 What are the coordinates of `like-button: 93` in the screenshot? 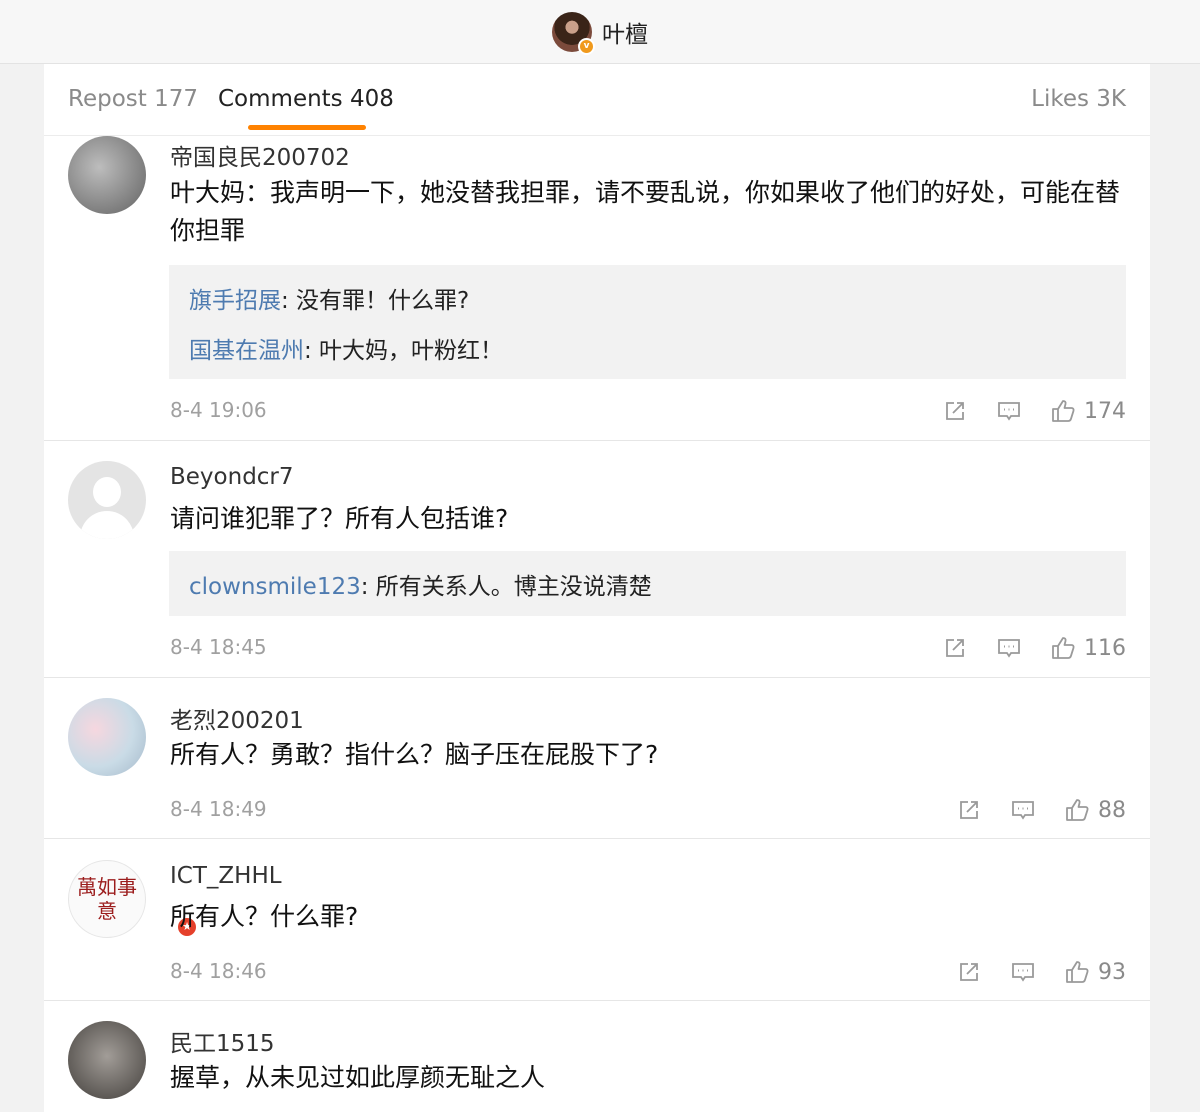 It's located at (1095, 972).